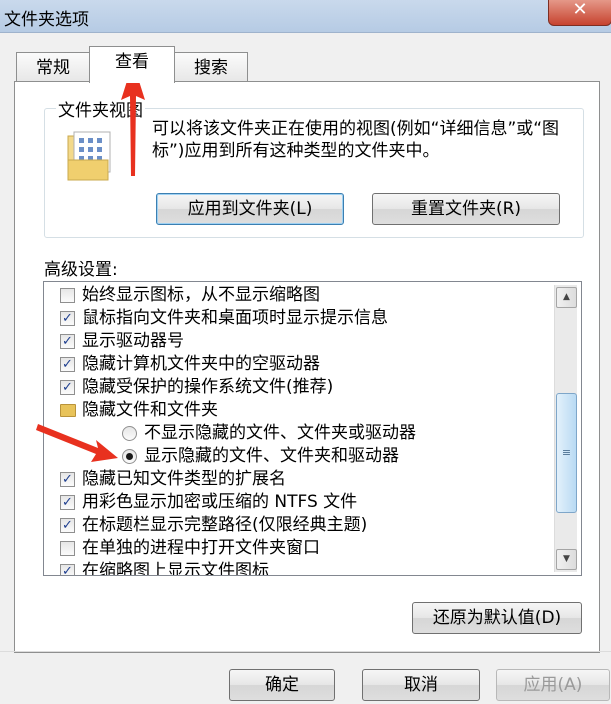  Describe the element at coordinates (280, 433) in the screenshot. I see `list-item-label: 不显示隐藏的文件、文件夹或驱动器` at that location.